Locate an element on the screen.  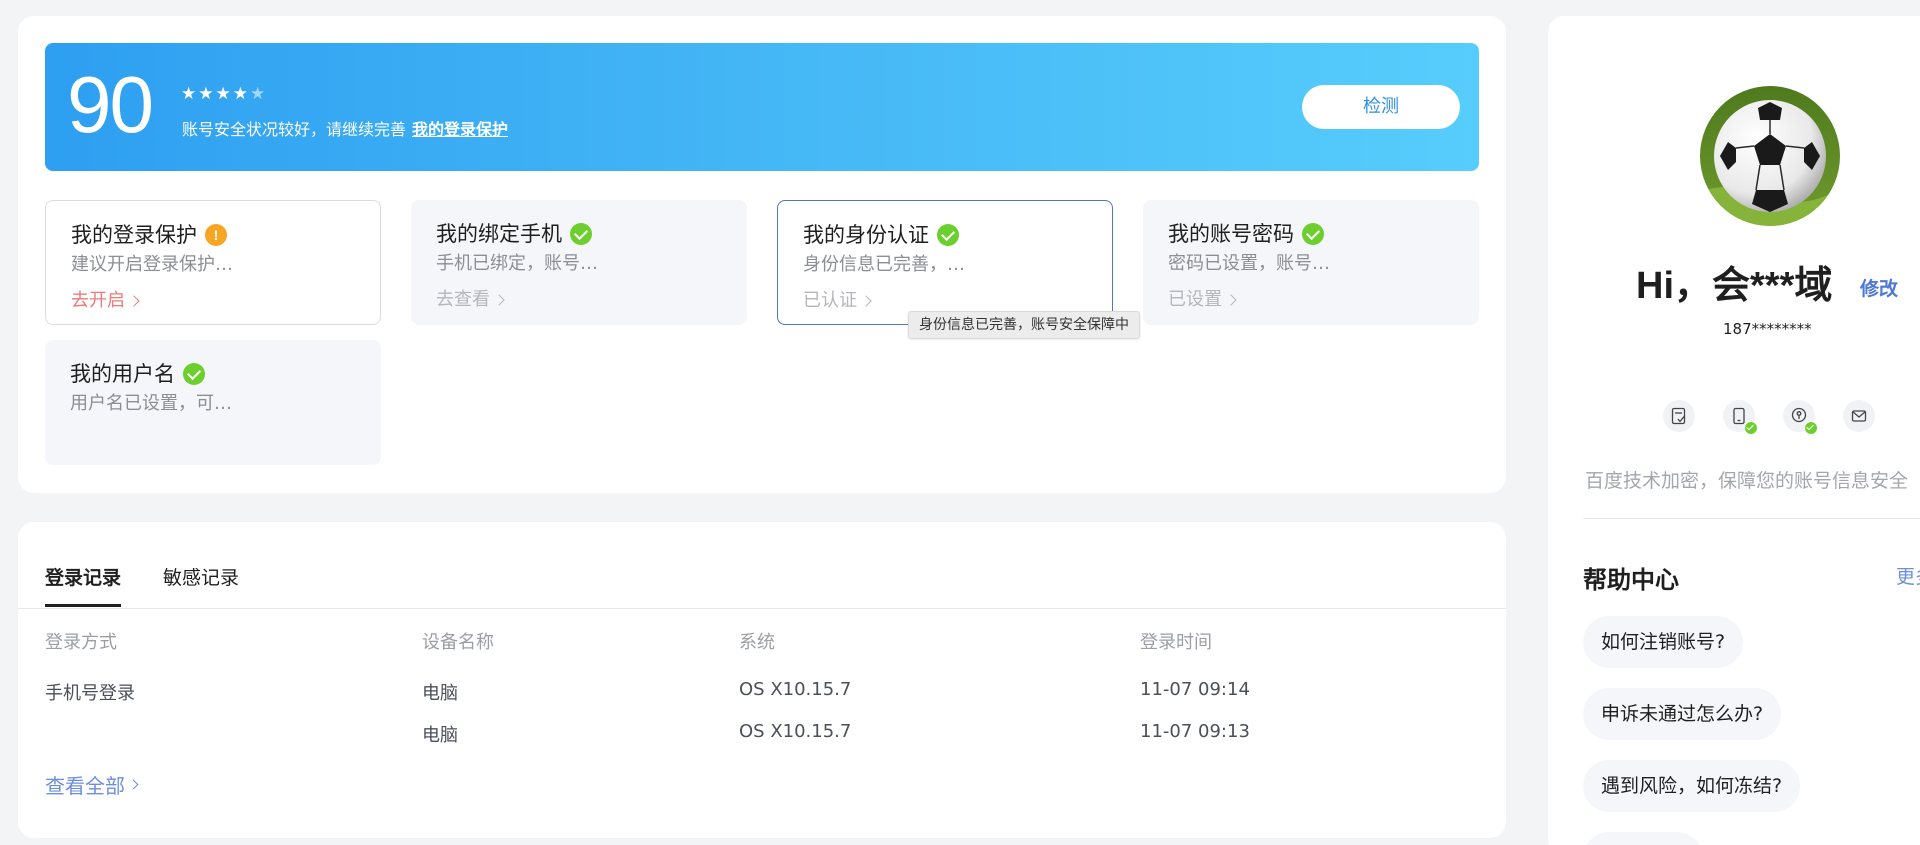
tile-title-text: 我的登录保护 is located at coordinates (134, 235).